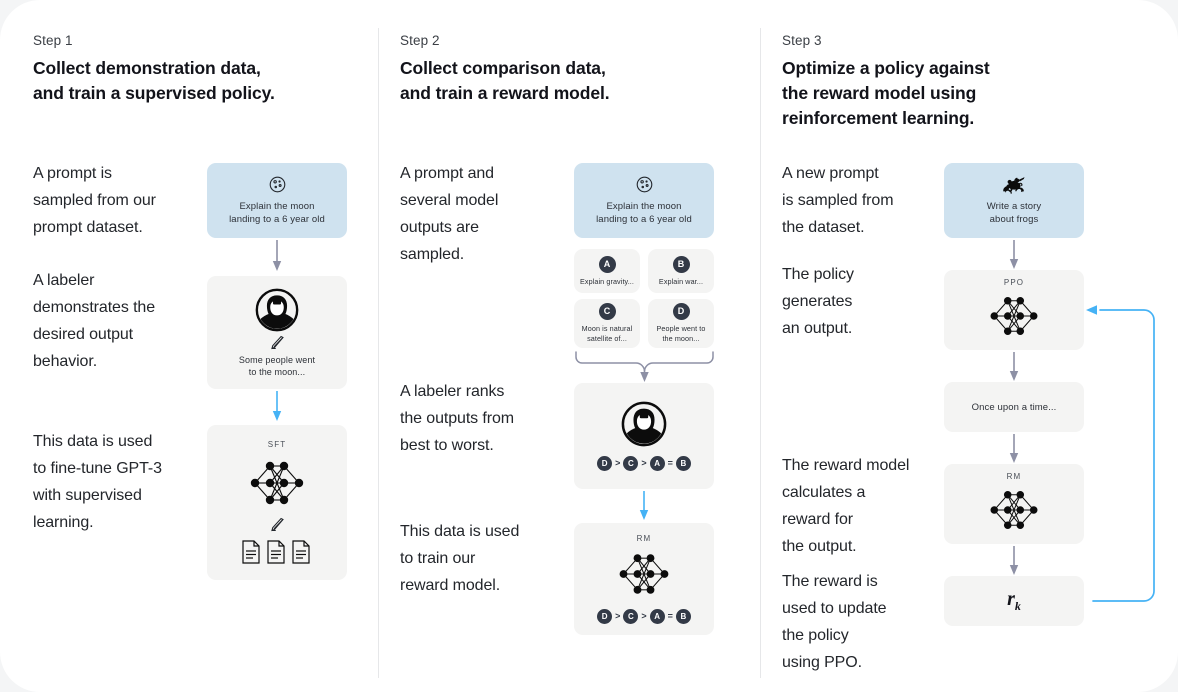 The image size is (1178, 692). Describe the element at coordinates (644, 213) in the screenshot. I see `step-2-prompt-caption: Explain the moon landing to a 6 year old` at that location.